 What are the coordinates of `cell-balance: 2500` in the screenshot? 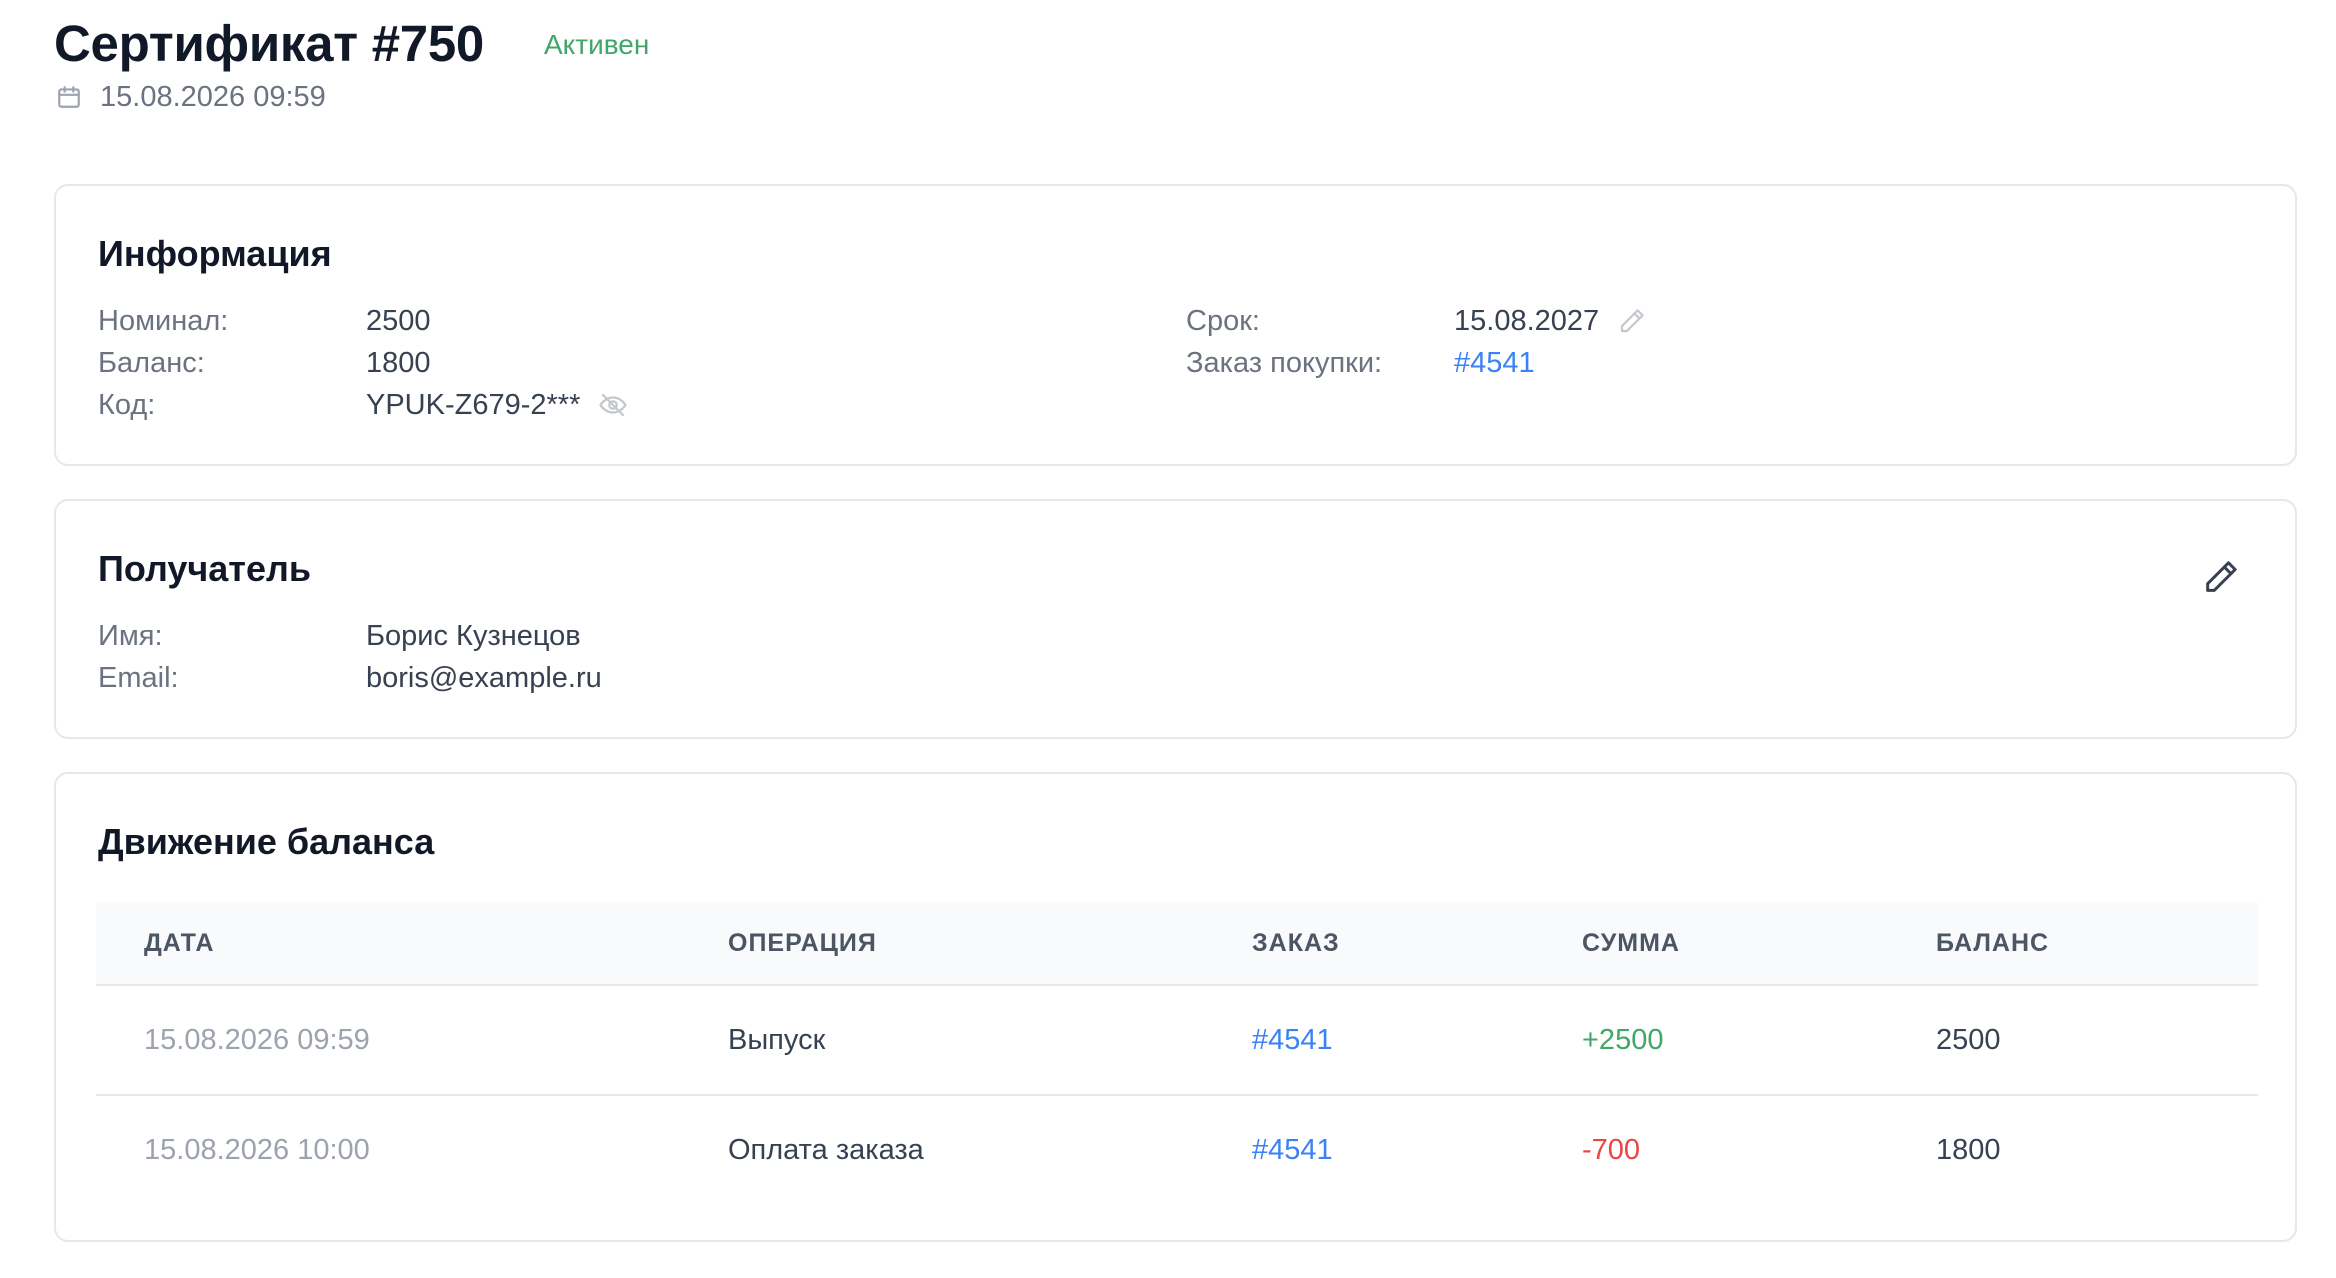 It's located at (1968, 1040).